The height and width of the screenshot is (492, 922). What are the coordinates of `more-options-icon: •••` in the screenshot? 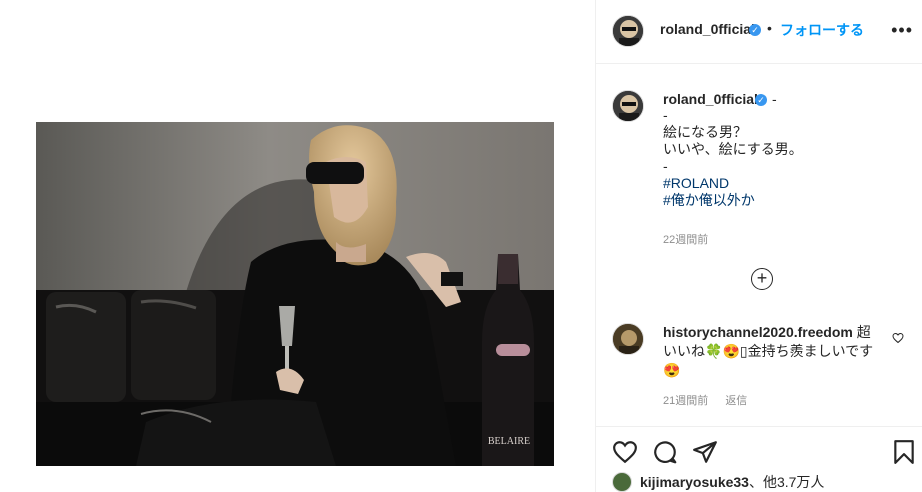 It's located at (902, 30).